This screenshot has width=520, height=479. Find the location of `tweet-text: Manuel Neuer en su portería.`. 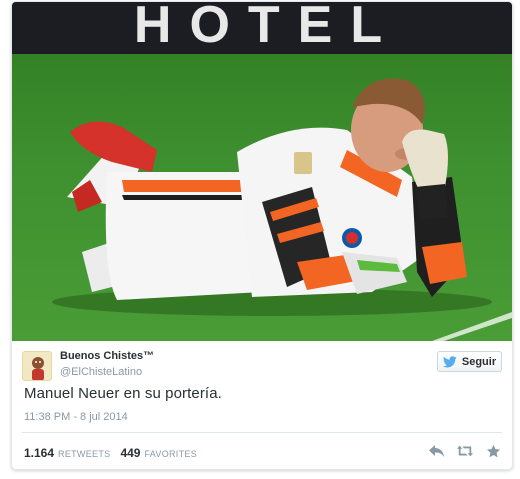

tweet-text: Manuel Neuer en su portería. is located at coordinates (123, 393).